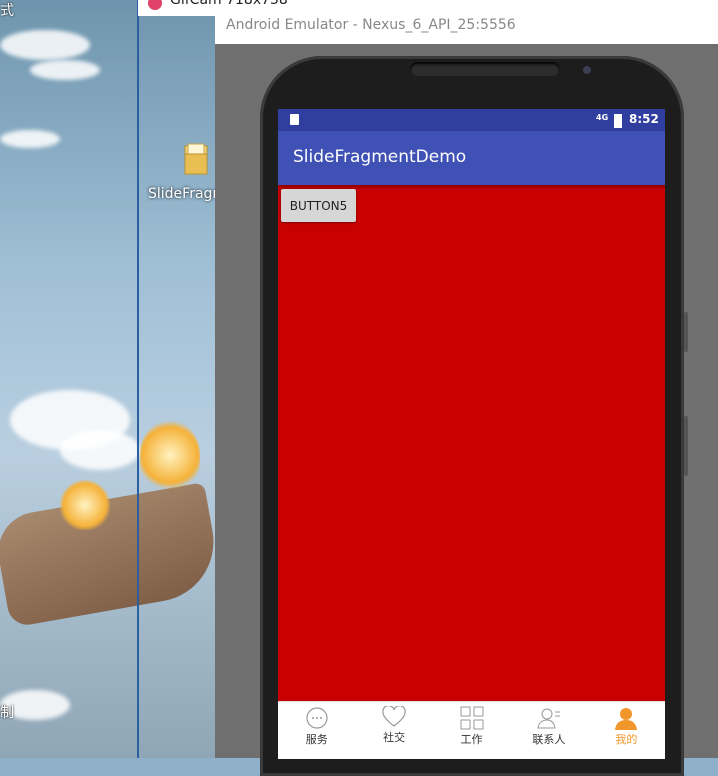  I want to click on network-icon: 4G, so click(602, 117).